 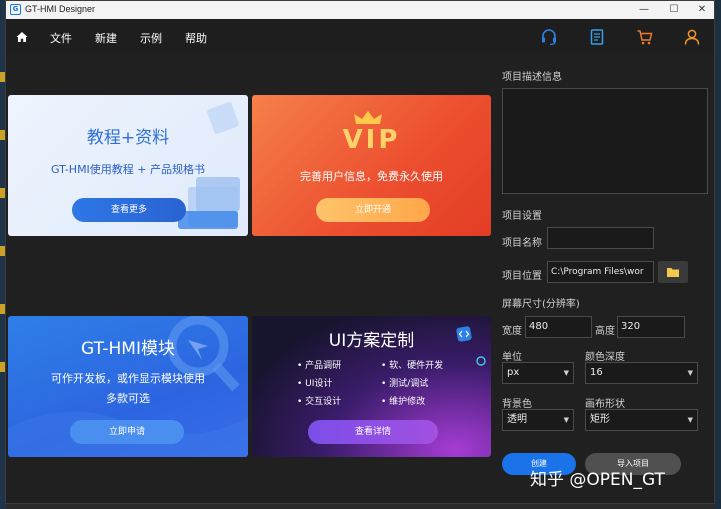 What do you see at coordinates (371, 165) in the screenshot?
I see `vip-card: VIP 完善用户信息，免费永久使用 立即开通` at bounding box center [371, 165].